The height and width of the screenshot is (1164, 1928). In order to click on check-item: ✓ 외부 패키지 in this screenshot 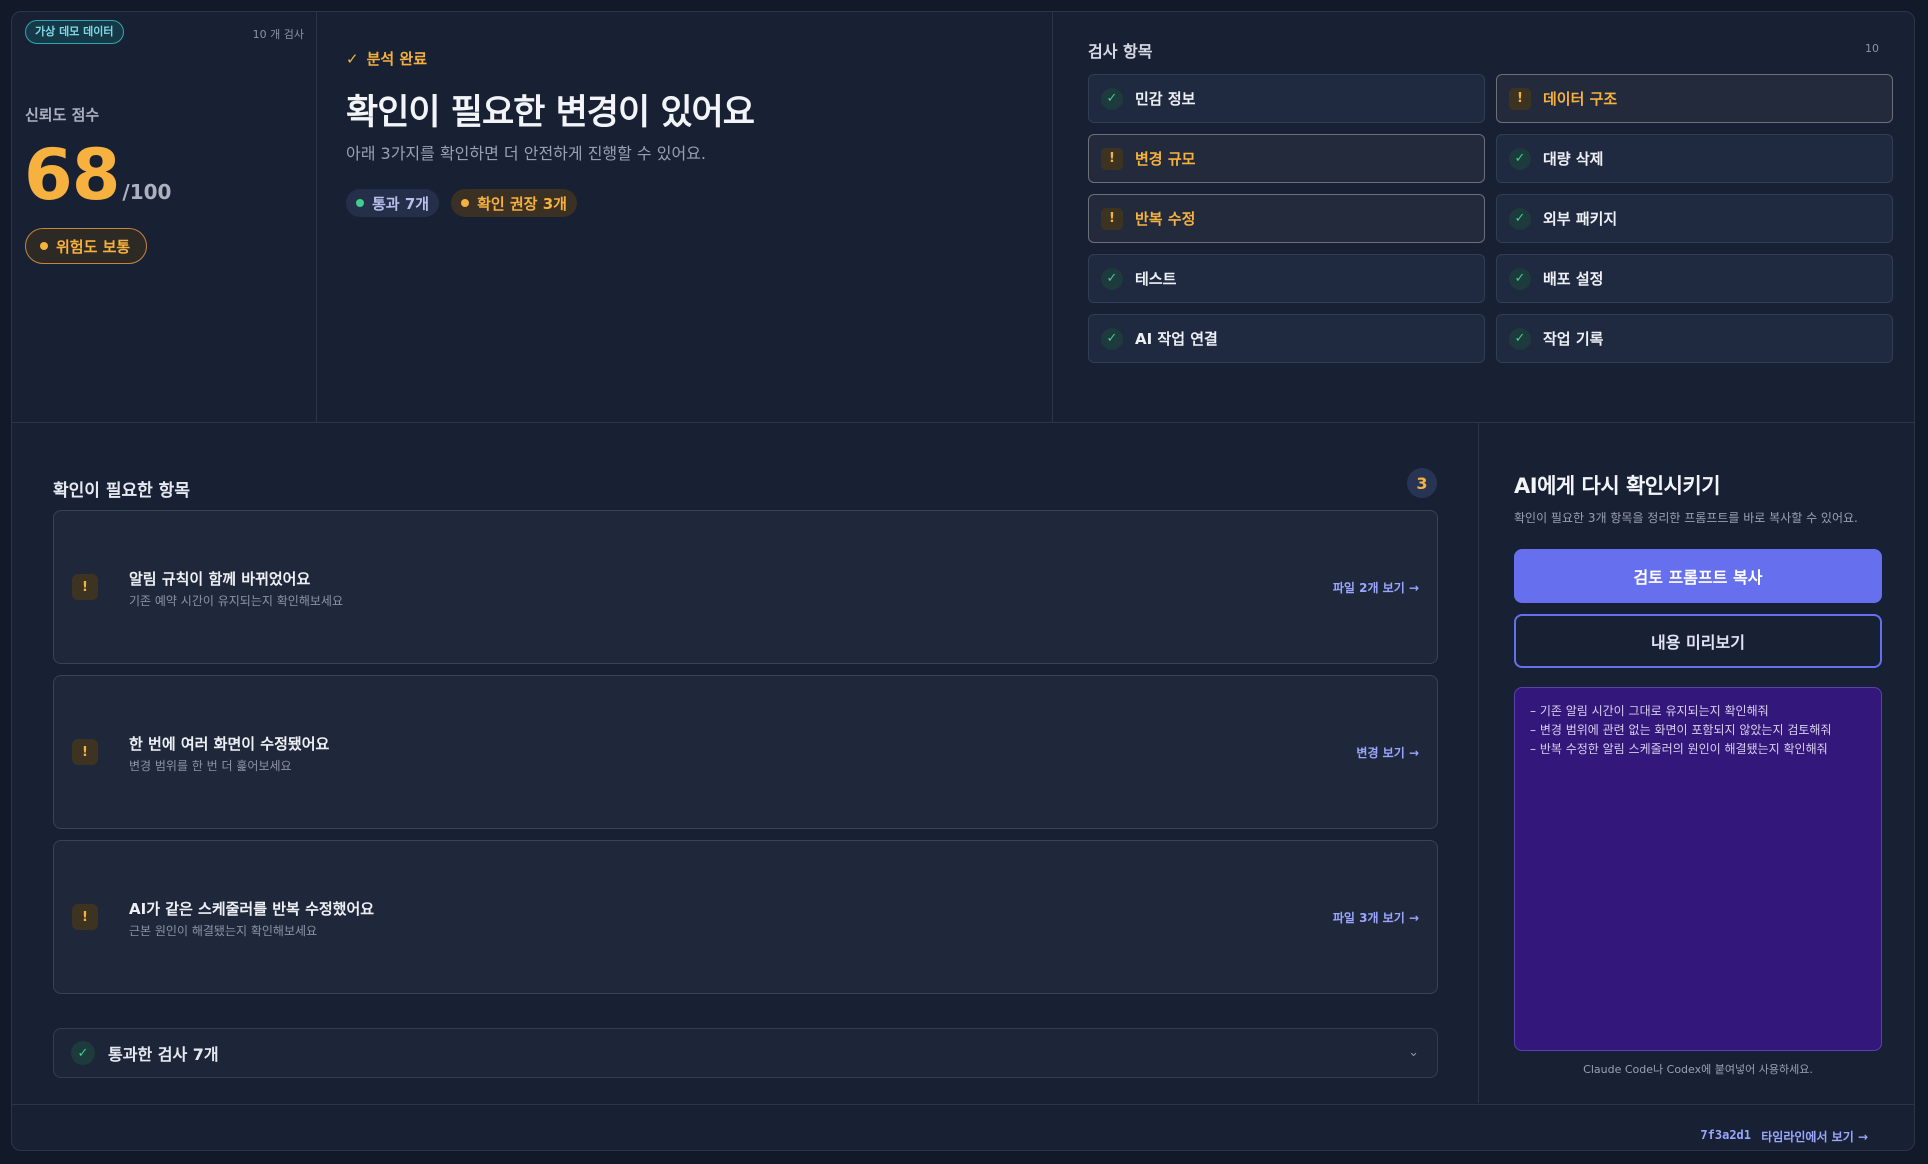, I will do `click(1694, 218)`.